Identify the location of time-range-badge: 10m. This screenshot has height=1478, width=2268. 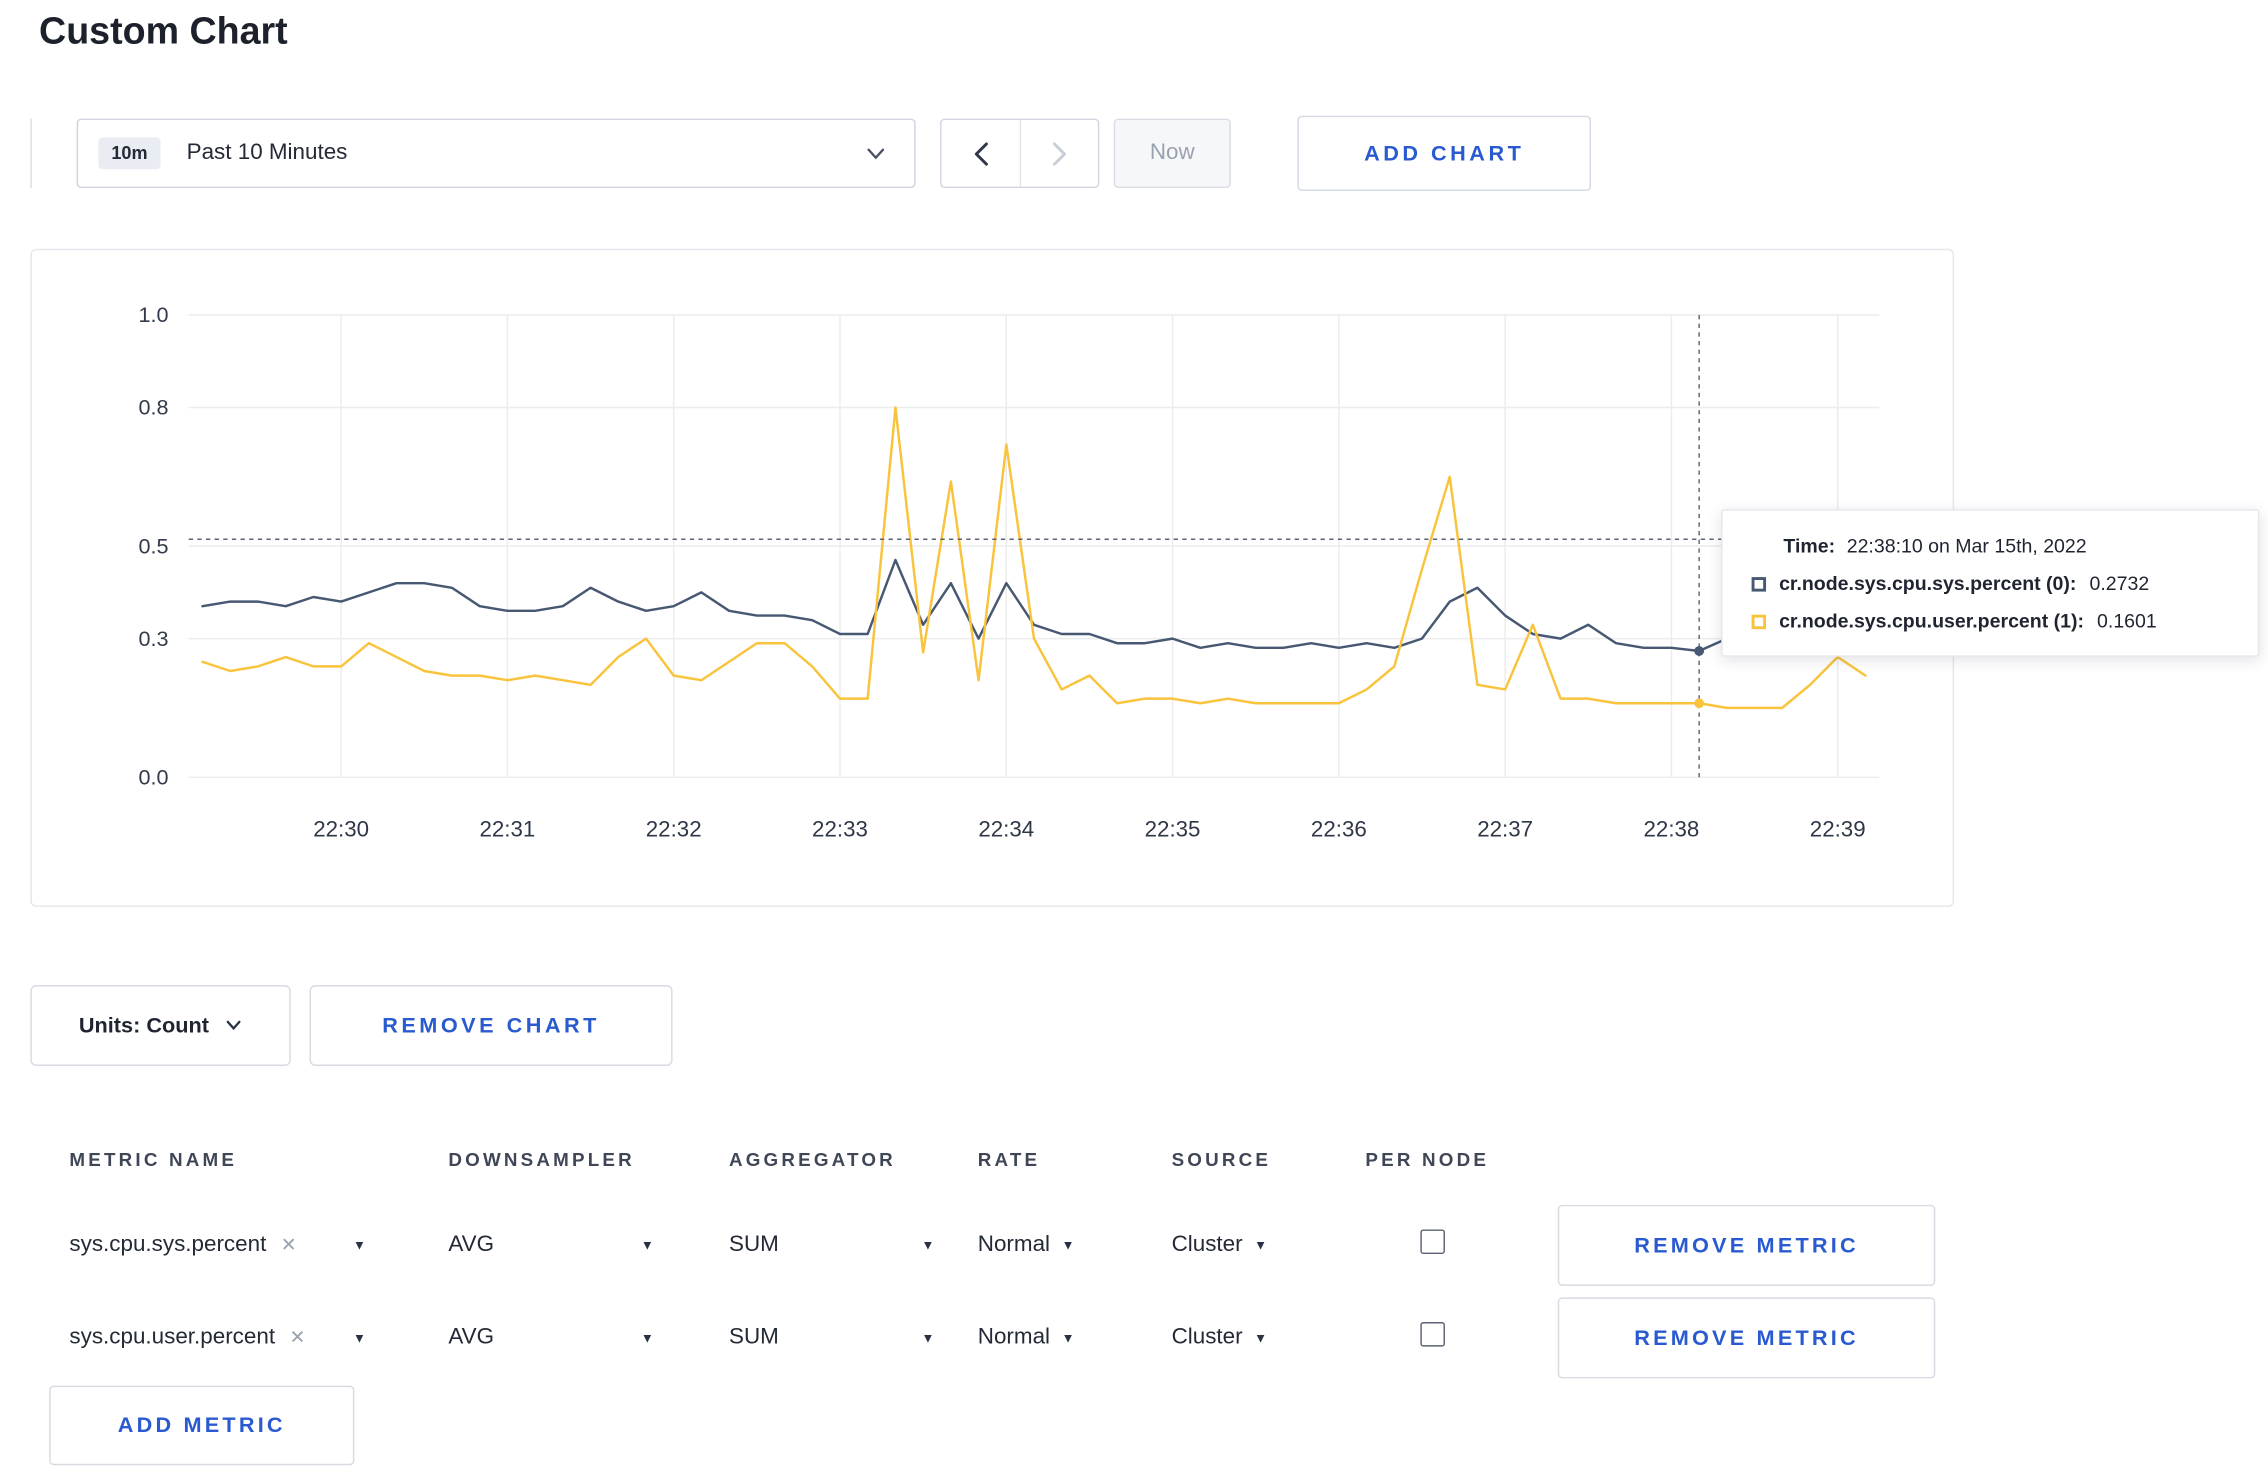
(129, 153).